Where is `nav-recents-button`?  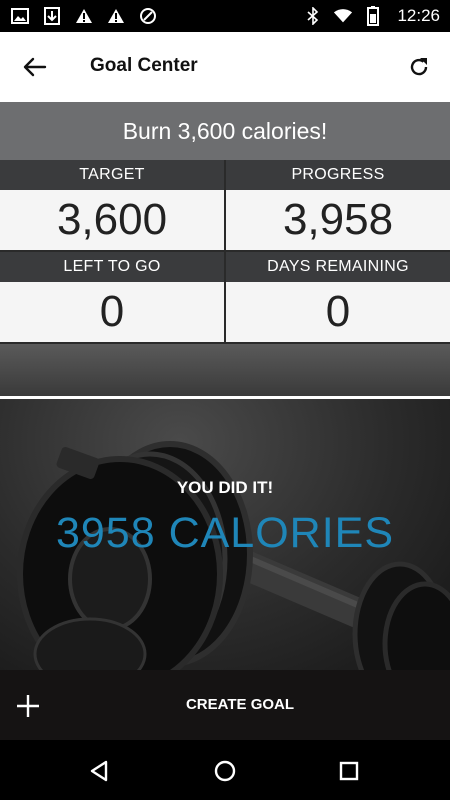
nav-recents-button is located at coordinates (349, 771).